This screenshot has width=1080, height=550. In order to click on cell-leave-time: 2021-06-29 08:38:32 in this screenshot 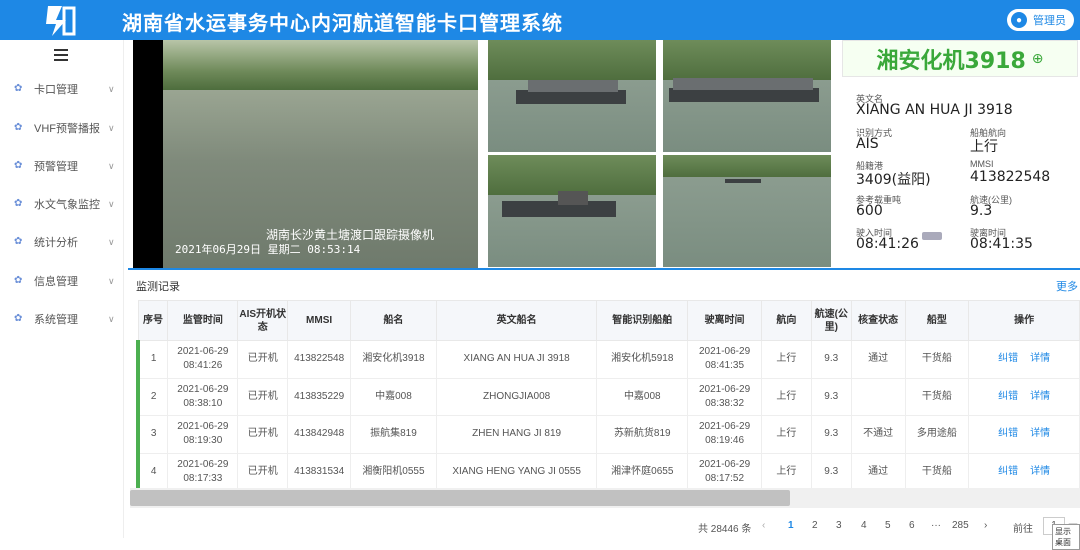, I will do `click(724, 396)`.